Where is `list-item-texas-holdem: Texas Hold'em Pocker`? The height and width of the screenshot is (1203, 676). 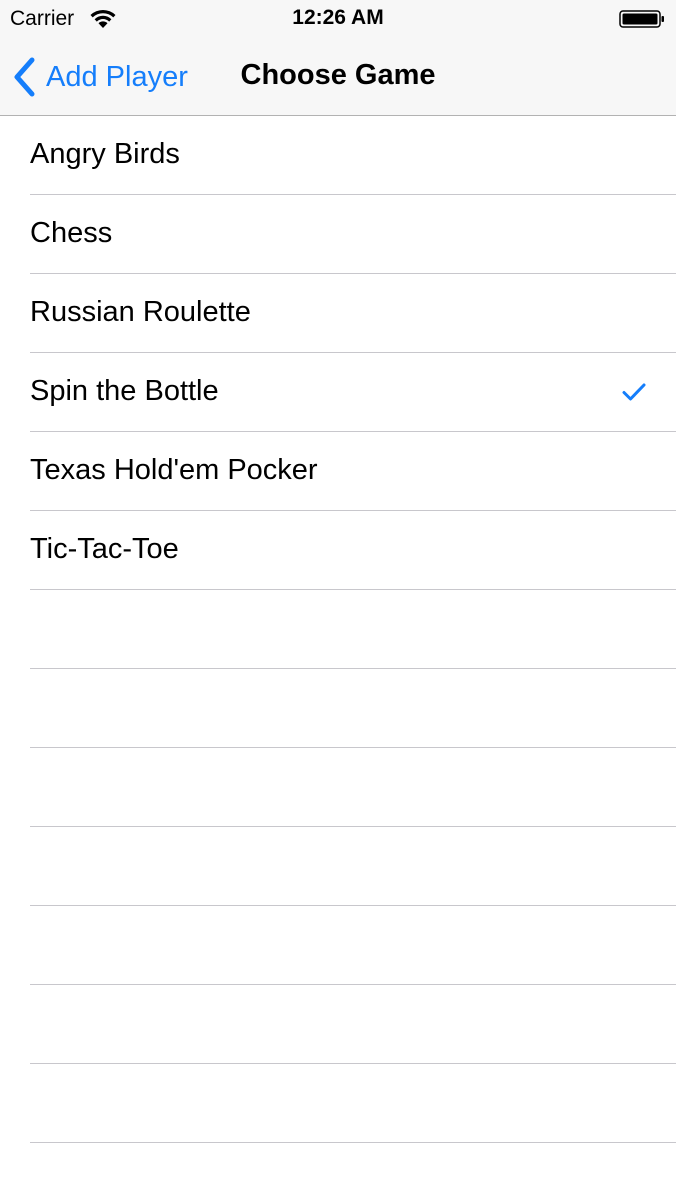 list-item-texas-holdem: Texas Hold'em Pocker is located at coordinates (338, 471).